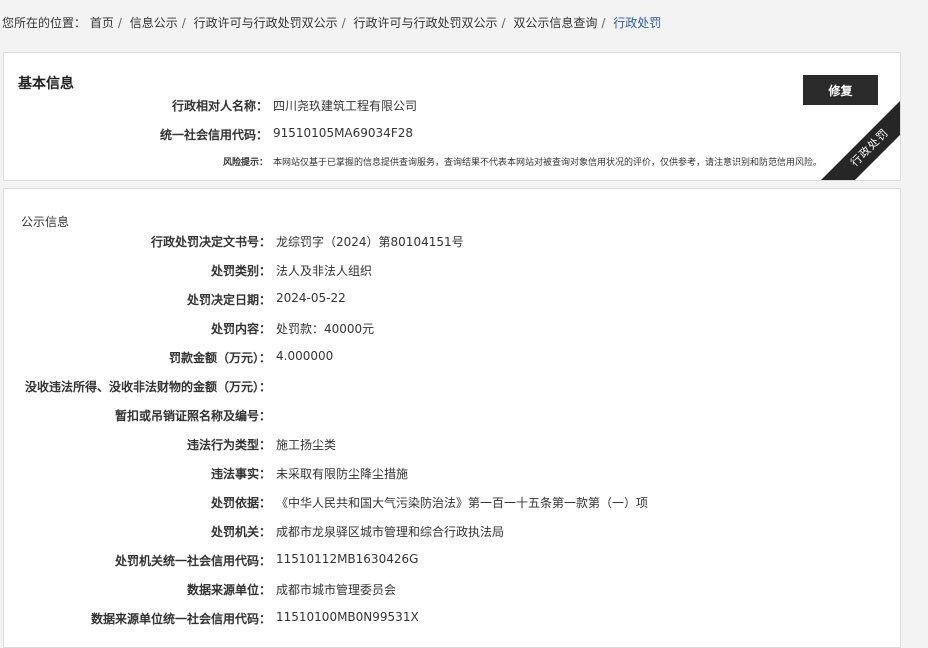  What do you see at coordinates (452, 105) in the screenshot?
I see `info-row-name: 行政相对人名称： 四川尧玖建筑工程有限公司` at bounding box center [452, 105].